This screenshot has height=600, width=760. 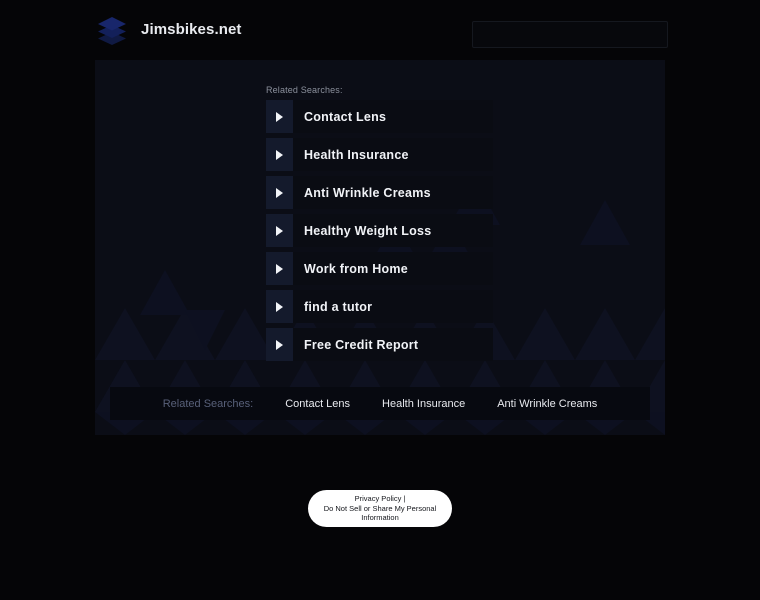 I want to click on related-search-link: Anti Wrinkle Creams, so click(x=547, y=404).